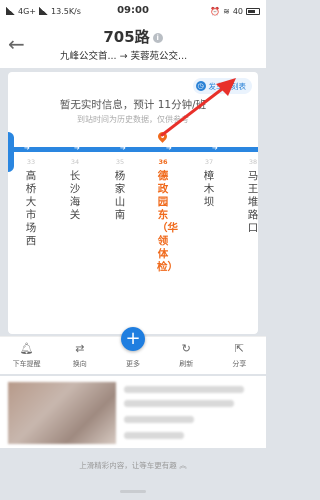  I want to click on no-realtime-text: 暂无实时信息，预计 11分钟/班, so click(133, 105).